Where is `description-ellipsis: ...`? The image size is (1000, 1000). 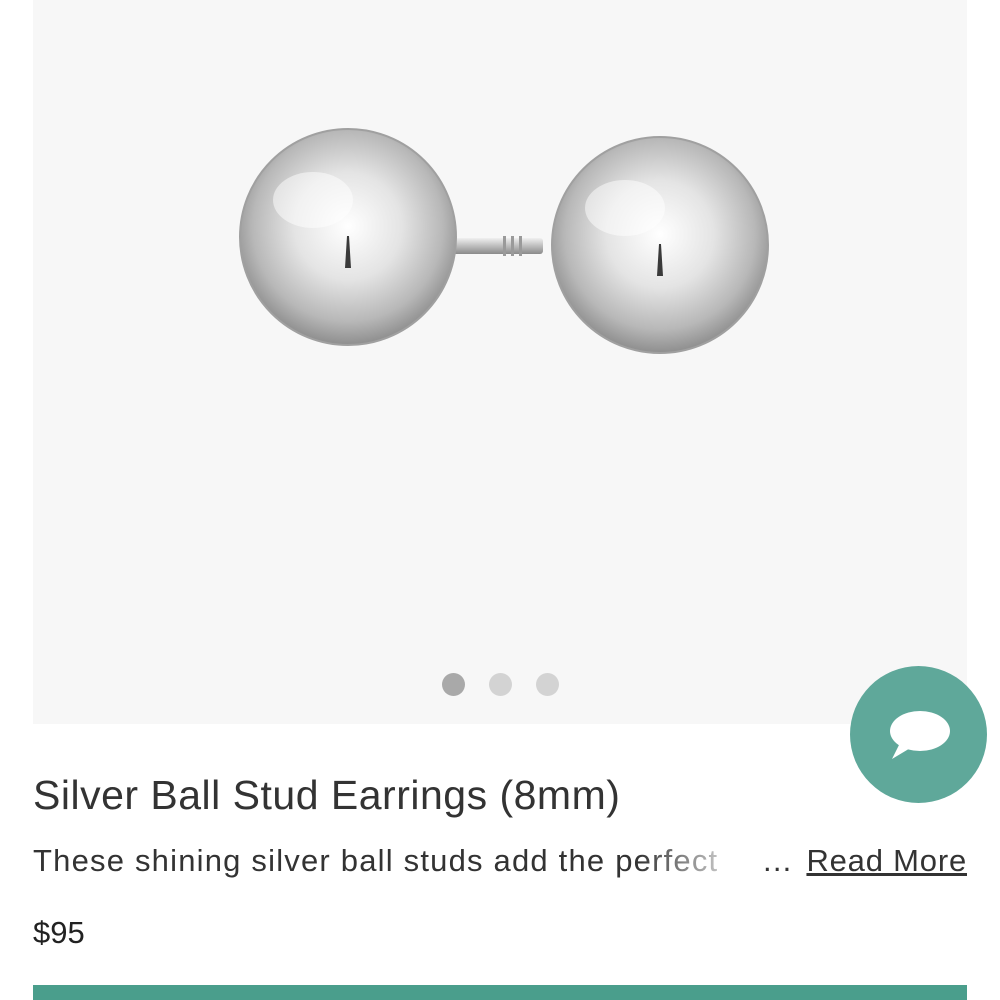
description-ellipsis: ... is located at coordinates (778, 860).